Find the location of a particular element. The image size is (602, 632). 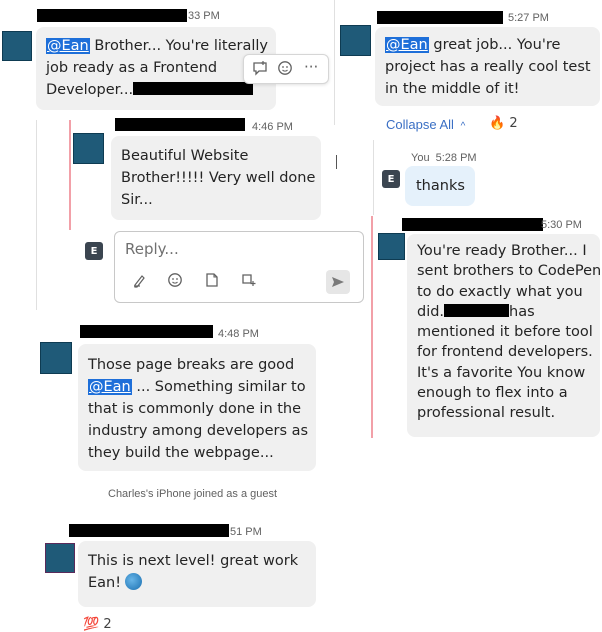

more-options-icon: ··· is located at coordinates (311, 67).